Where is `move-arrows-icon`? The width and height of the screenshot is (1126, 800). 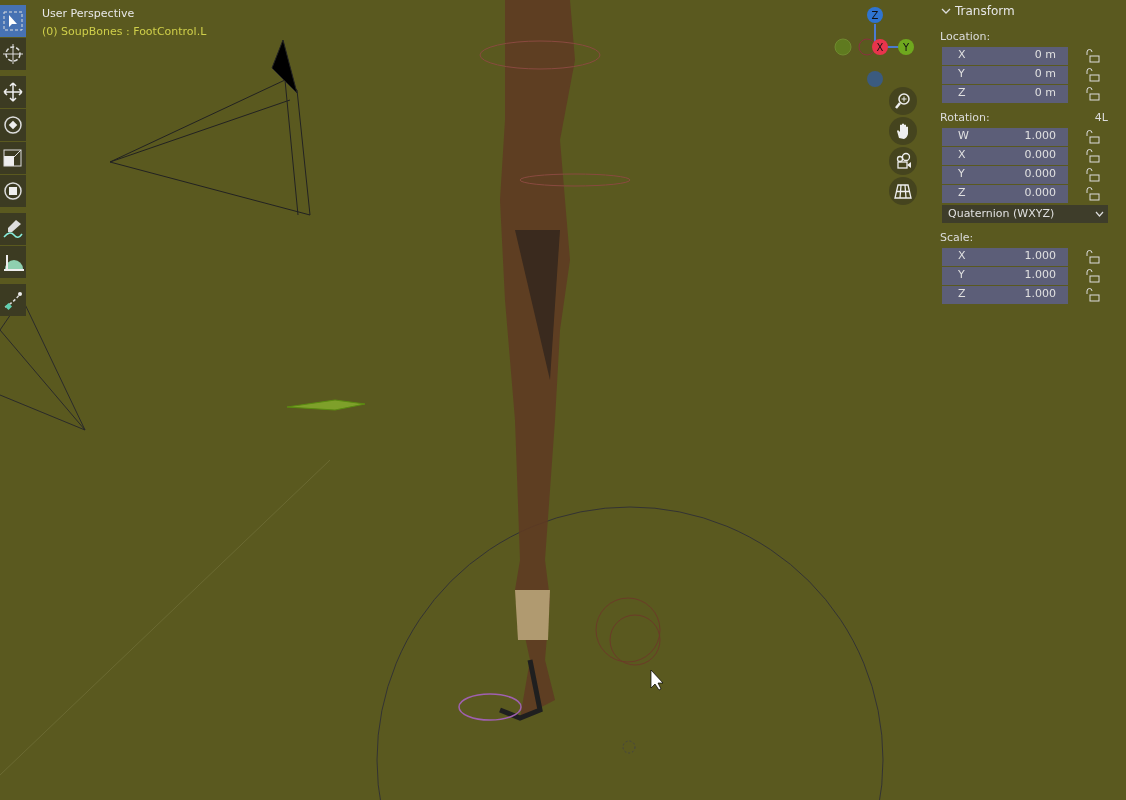 move-arrows-icon is located at coordinates (13, 92).